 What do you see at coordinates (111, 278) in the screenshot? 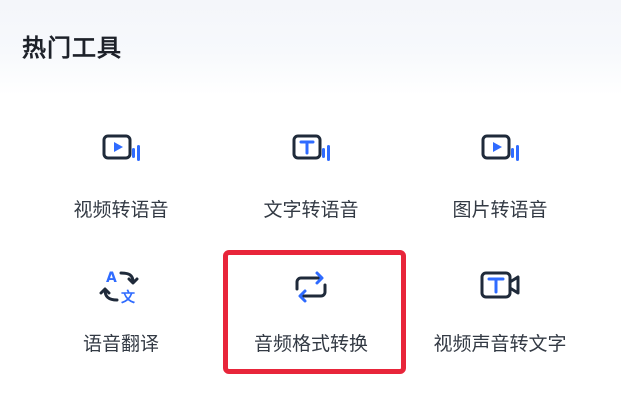
I see `svg-text: A` at bounding box center [111, 278].